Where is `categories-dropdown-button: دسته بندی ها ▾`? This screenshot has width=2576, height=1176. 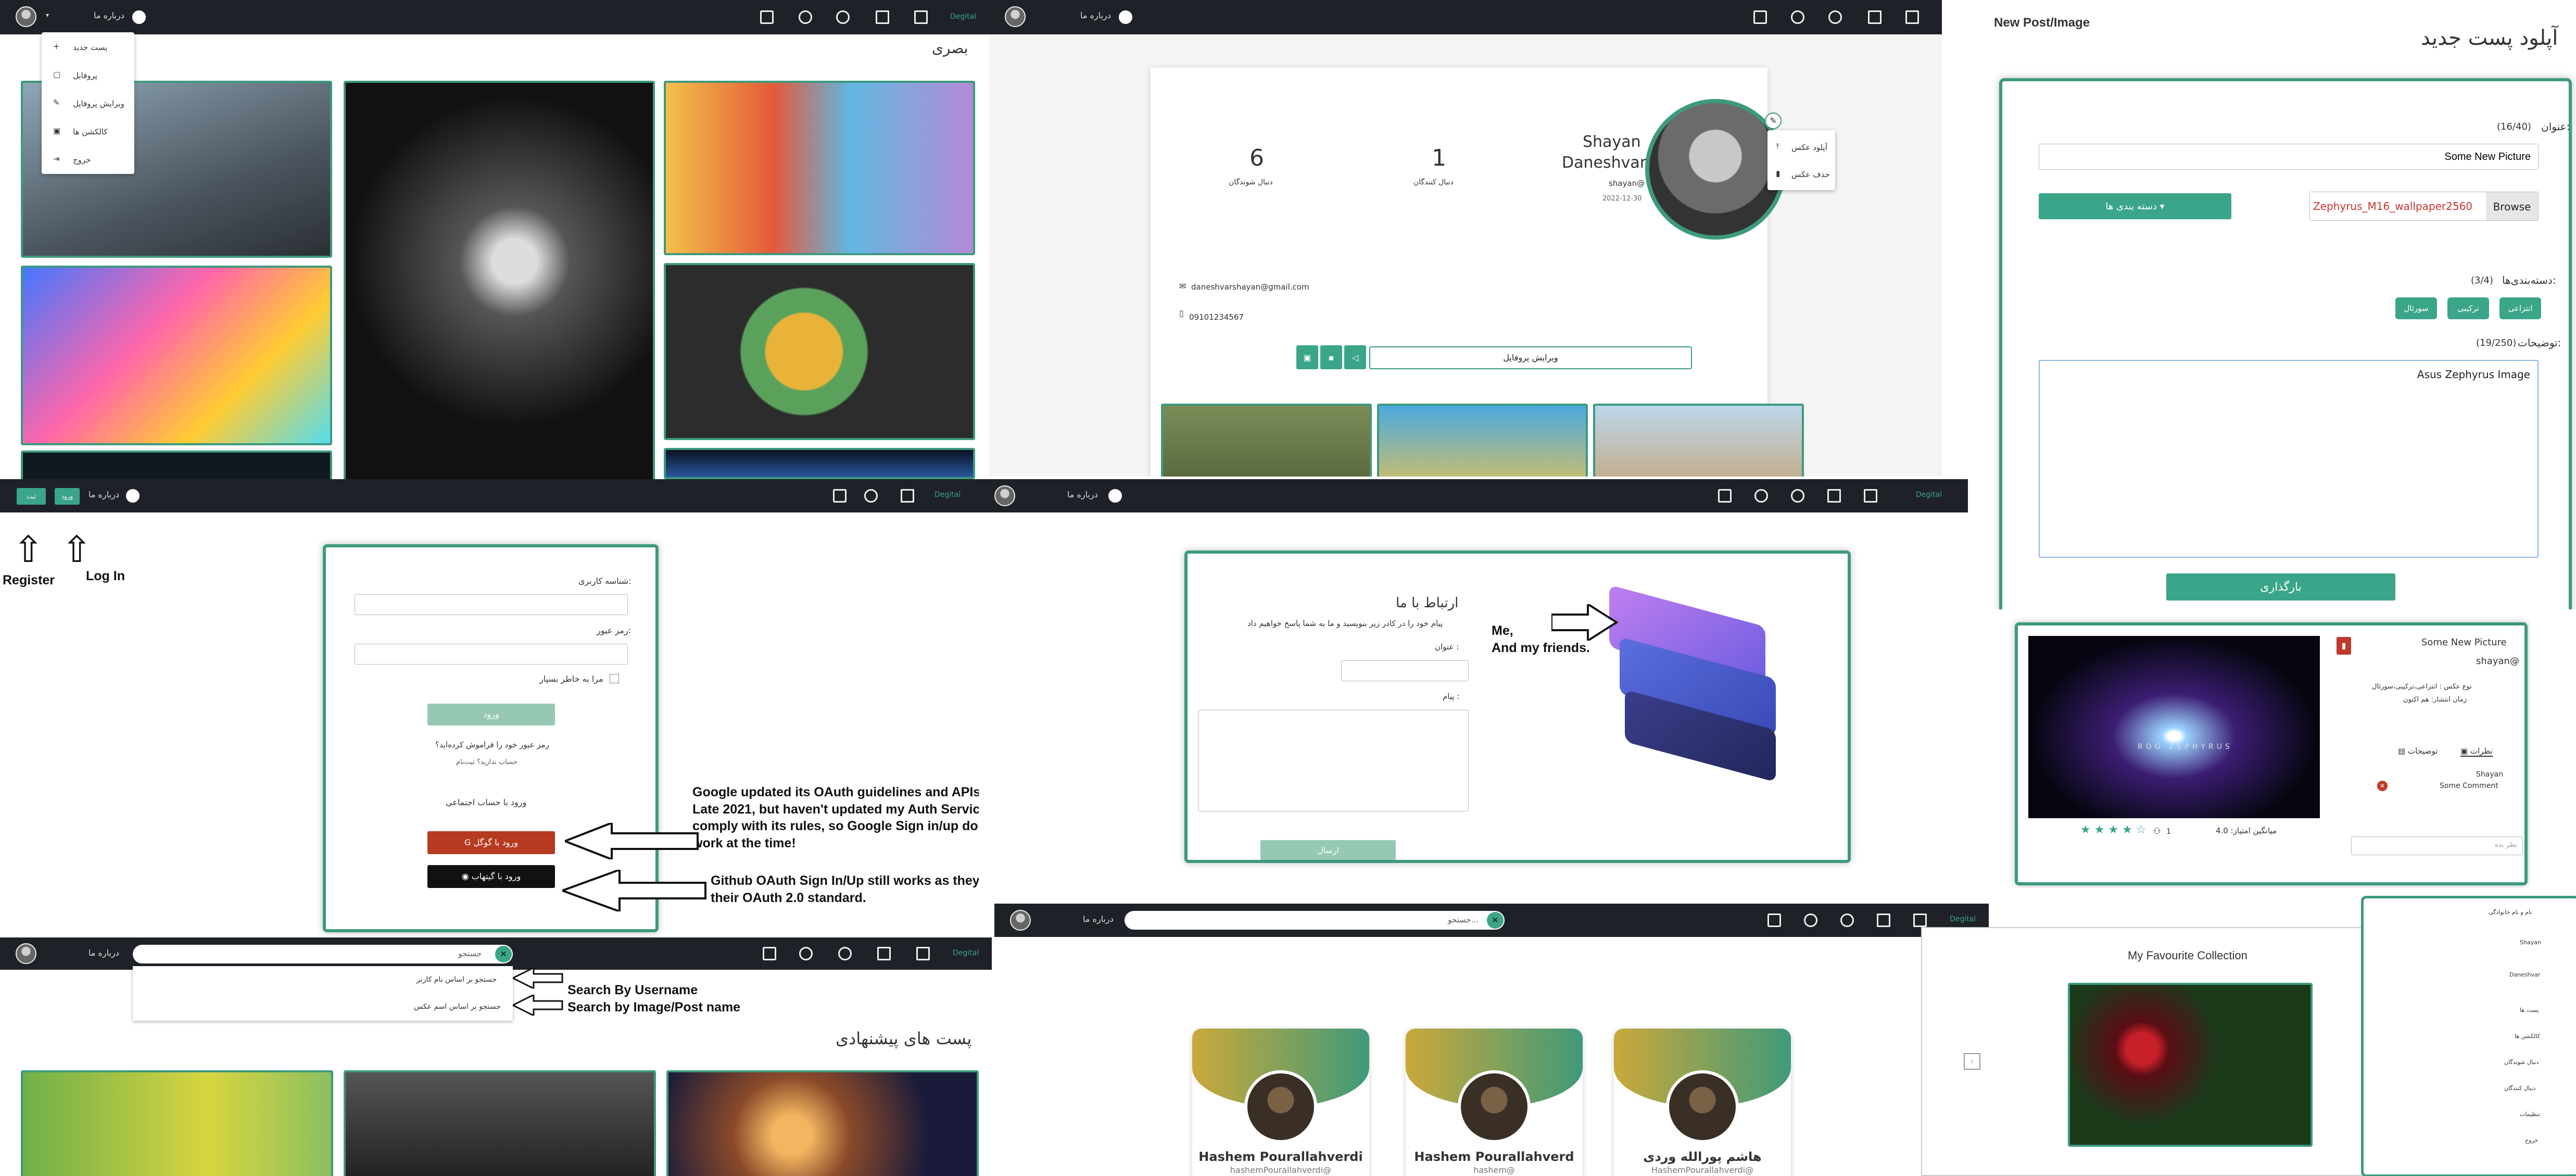
categories-dropdown-button: دسته بندی ها ▾ is located at coordinates (2135, 206).